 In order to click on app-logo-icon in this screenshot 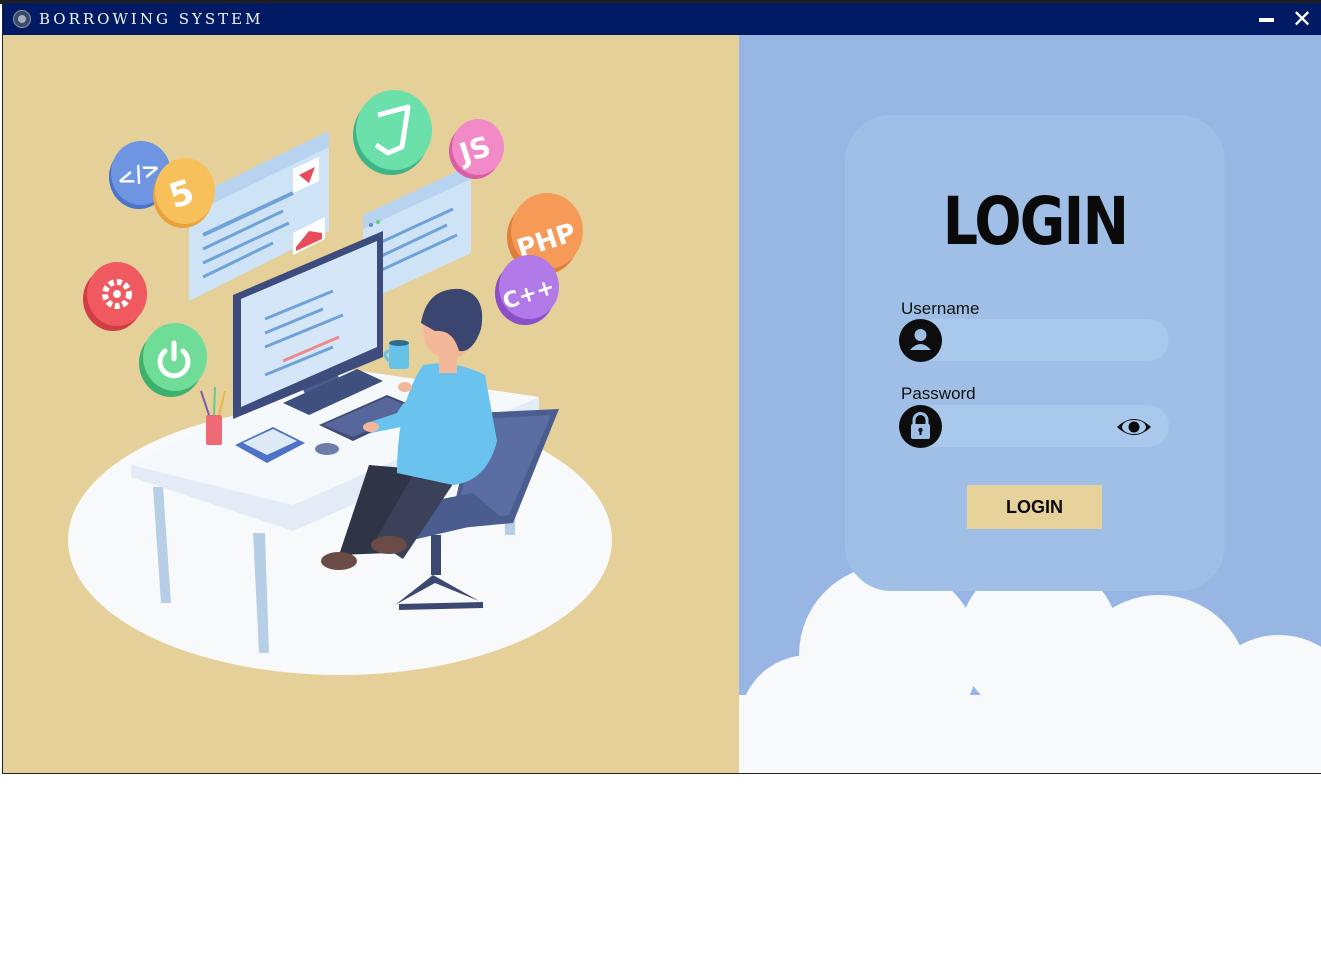, I will do `click(22, 19)`.